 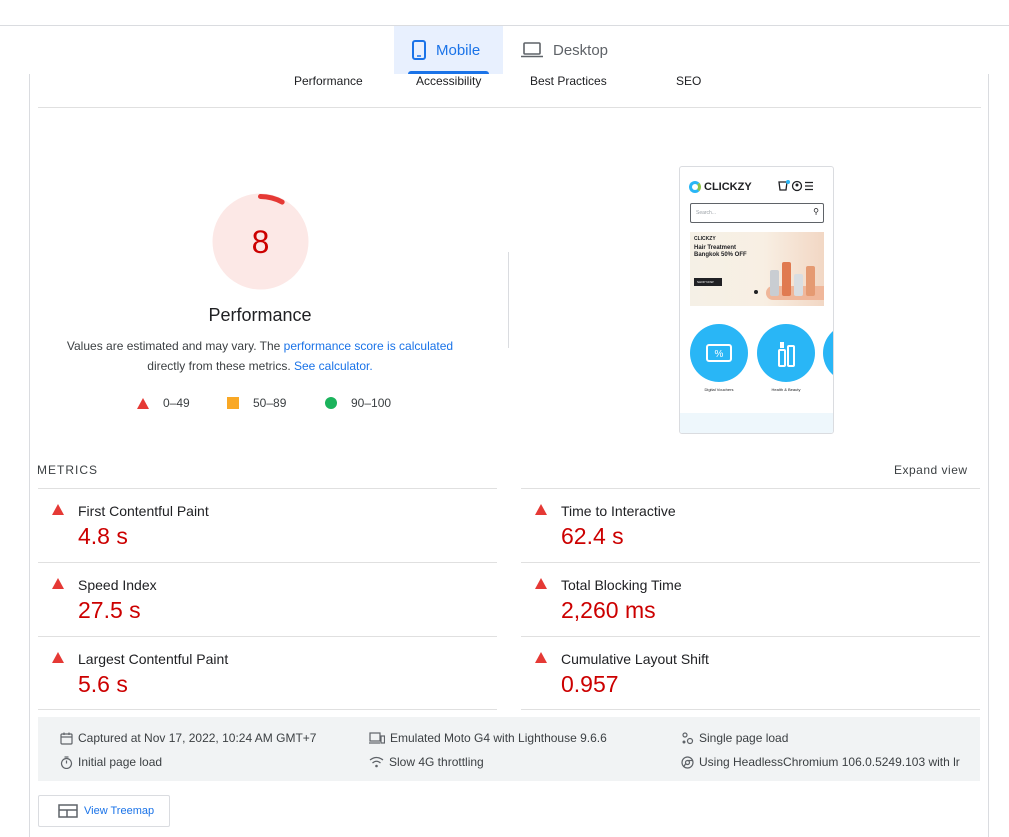 I want to click on voucher-icon: %, so click(x=719, y=353).